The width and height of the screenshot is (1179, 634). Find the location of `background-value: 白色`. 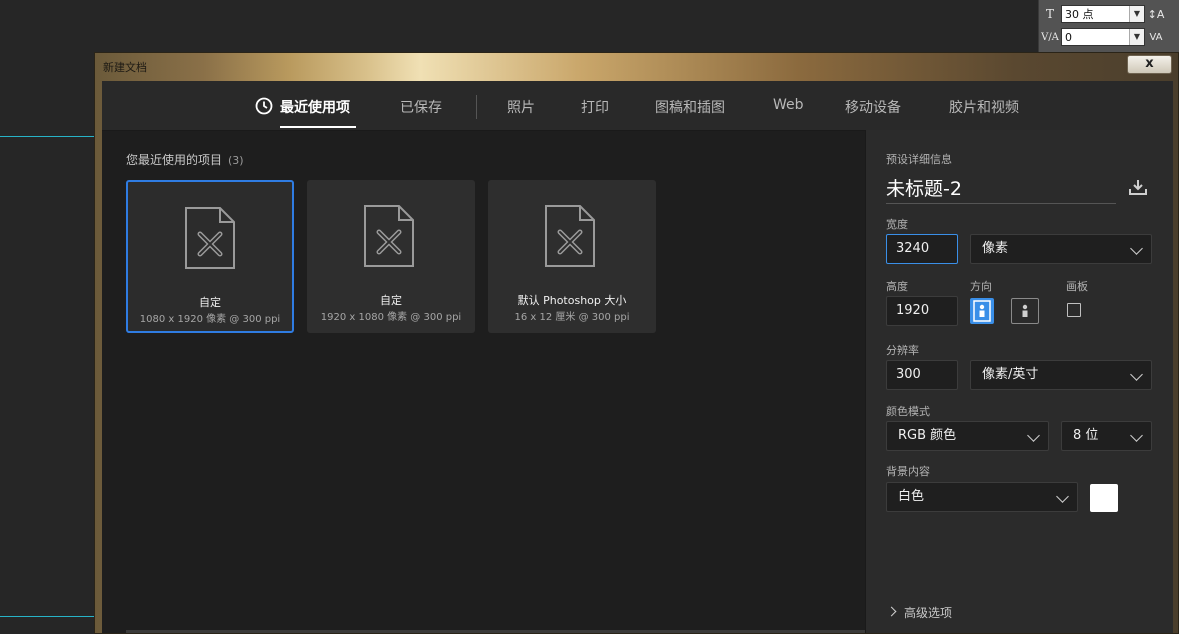

background-value: 白色 is located at coordinates (911, 496).